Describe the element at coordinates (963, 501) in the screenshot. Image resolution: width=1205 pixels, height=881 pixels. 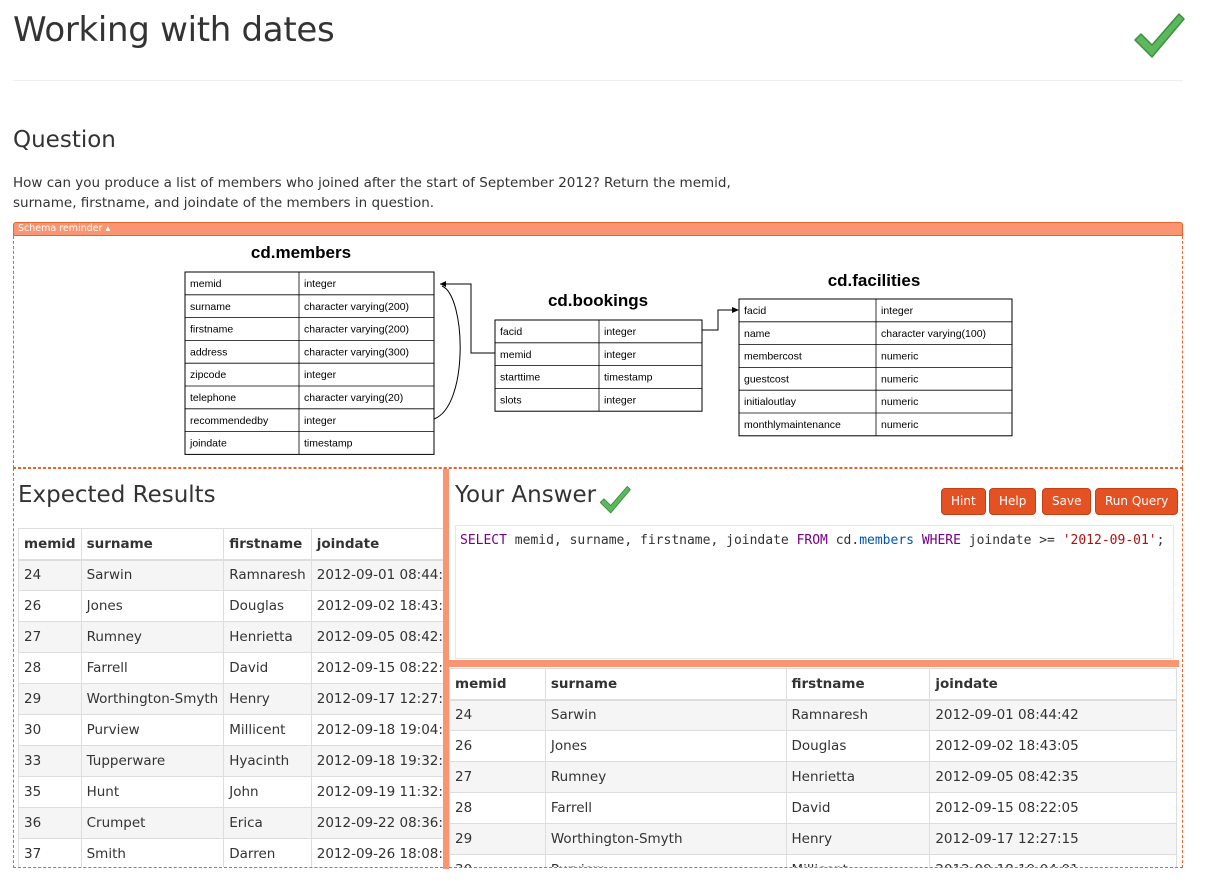
I see `hint-button: Hint` at that location.